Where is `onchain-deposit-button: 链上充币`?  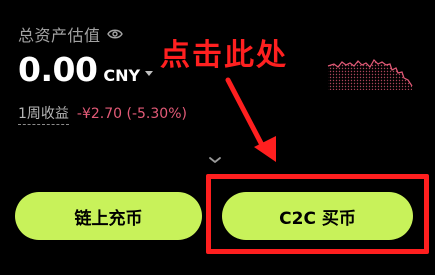
onchain-deposit-button: 链上充币 is located at coordinates (108, 216).